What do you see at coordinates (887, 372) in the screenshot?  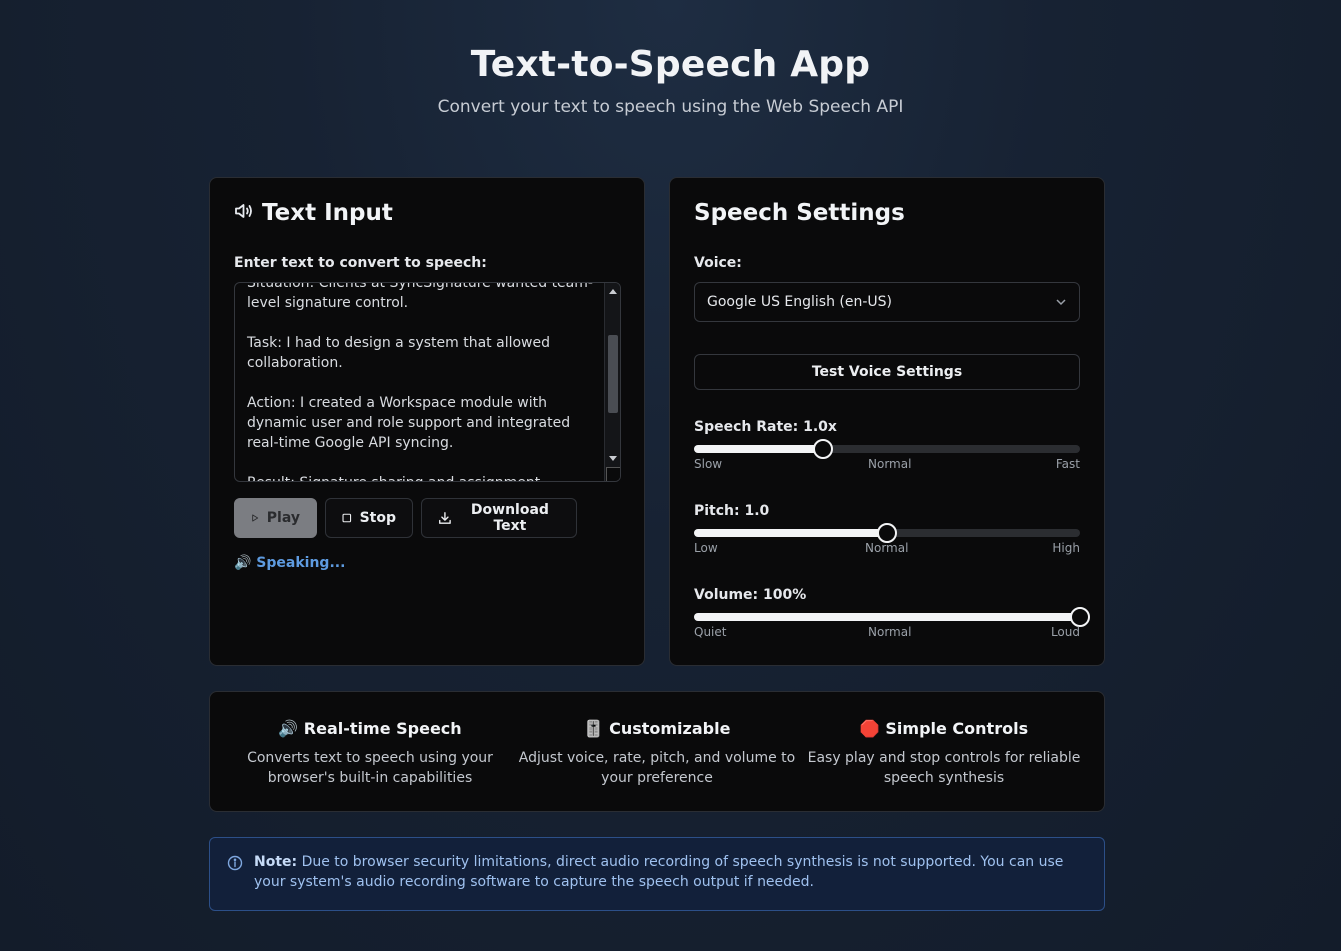 I see `test-voice-settings-button: Test Voice Settings` at bounding box center [887, 372].